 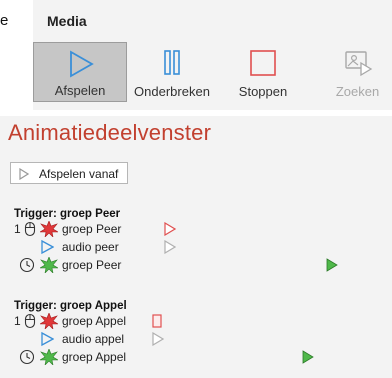 I want to click on trigger-heading: Trigger: groep Peer, so click(x=67, y=214).